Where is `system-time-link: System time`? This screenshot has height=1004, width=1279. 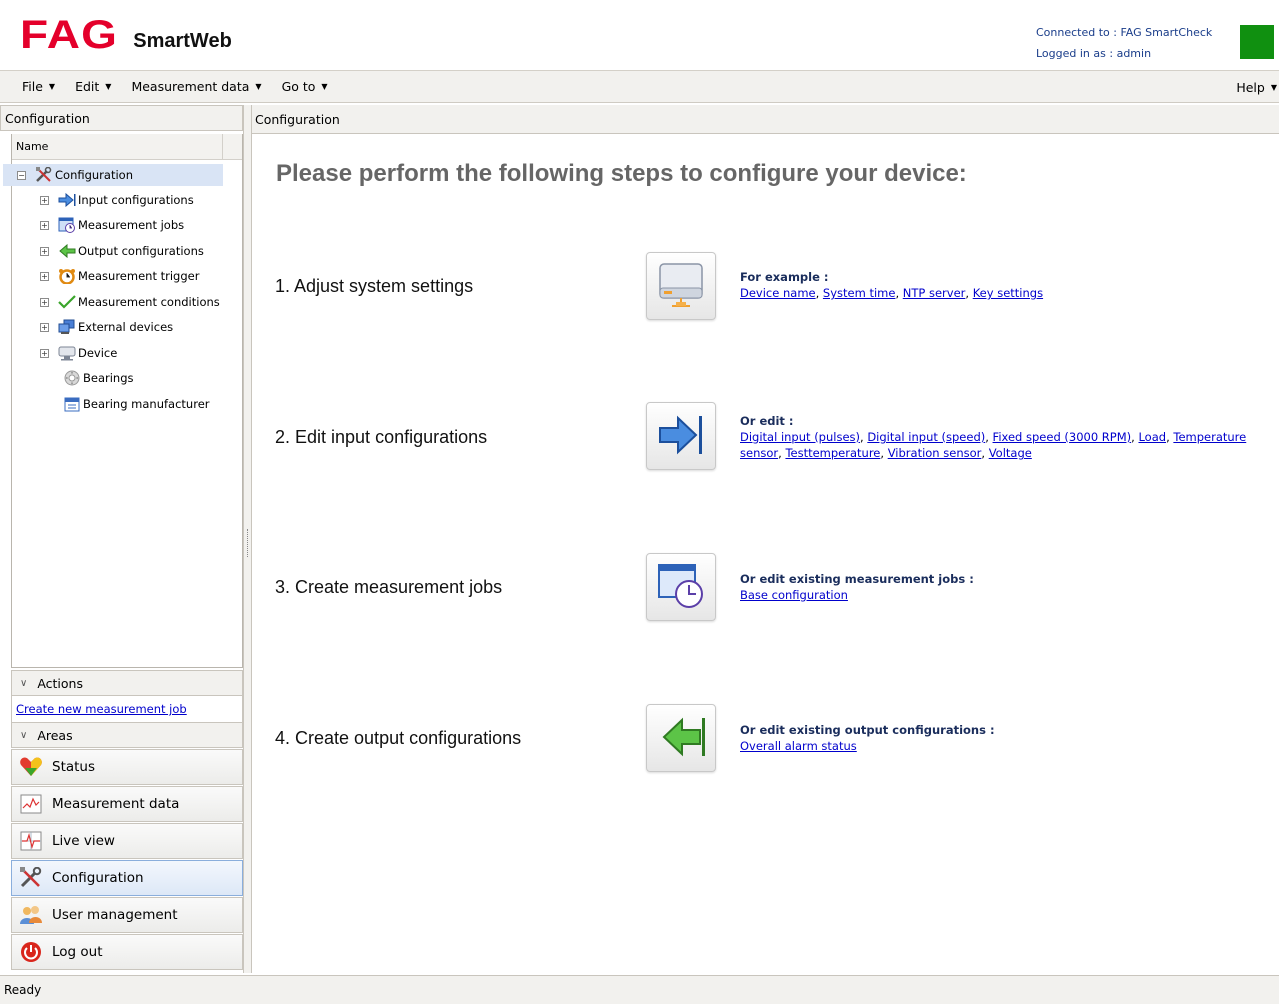 system-time-link: System time is located at coordinates (859, 293).